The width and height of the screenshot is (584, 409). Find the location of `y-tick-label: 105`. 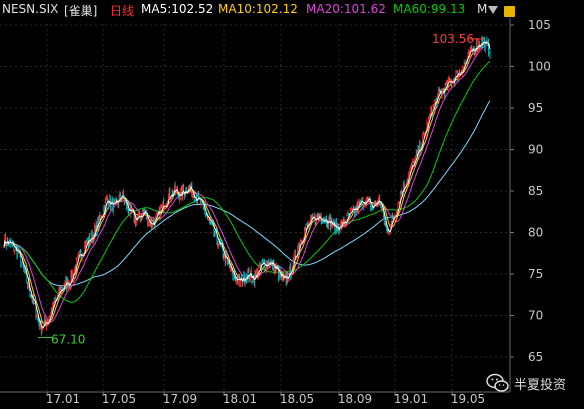

y-tick-label: 105 is located at coordinates (539, 25).